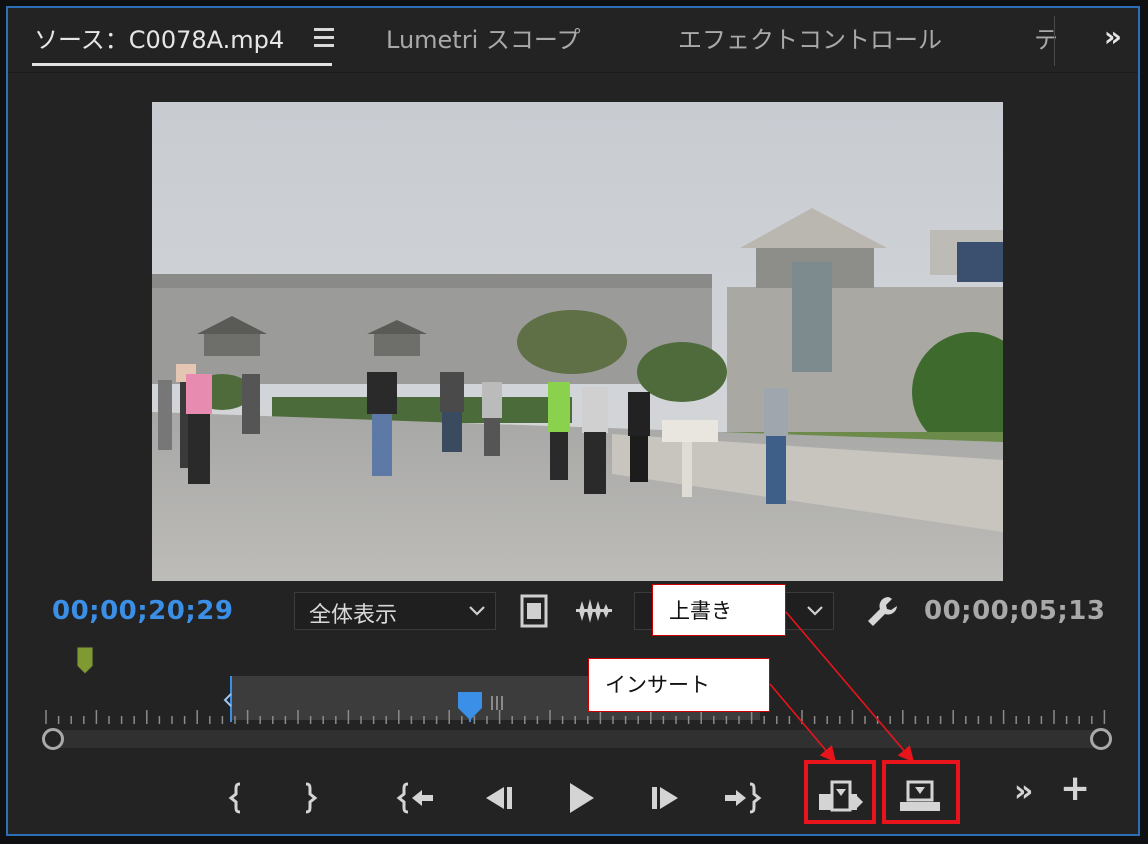 Image resolution: width=1148 pixels, height=844 pixels. I want to click on arrow-overwrite, so click(850, 687).